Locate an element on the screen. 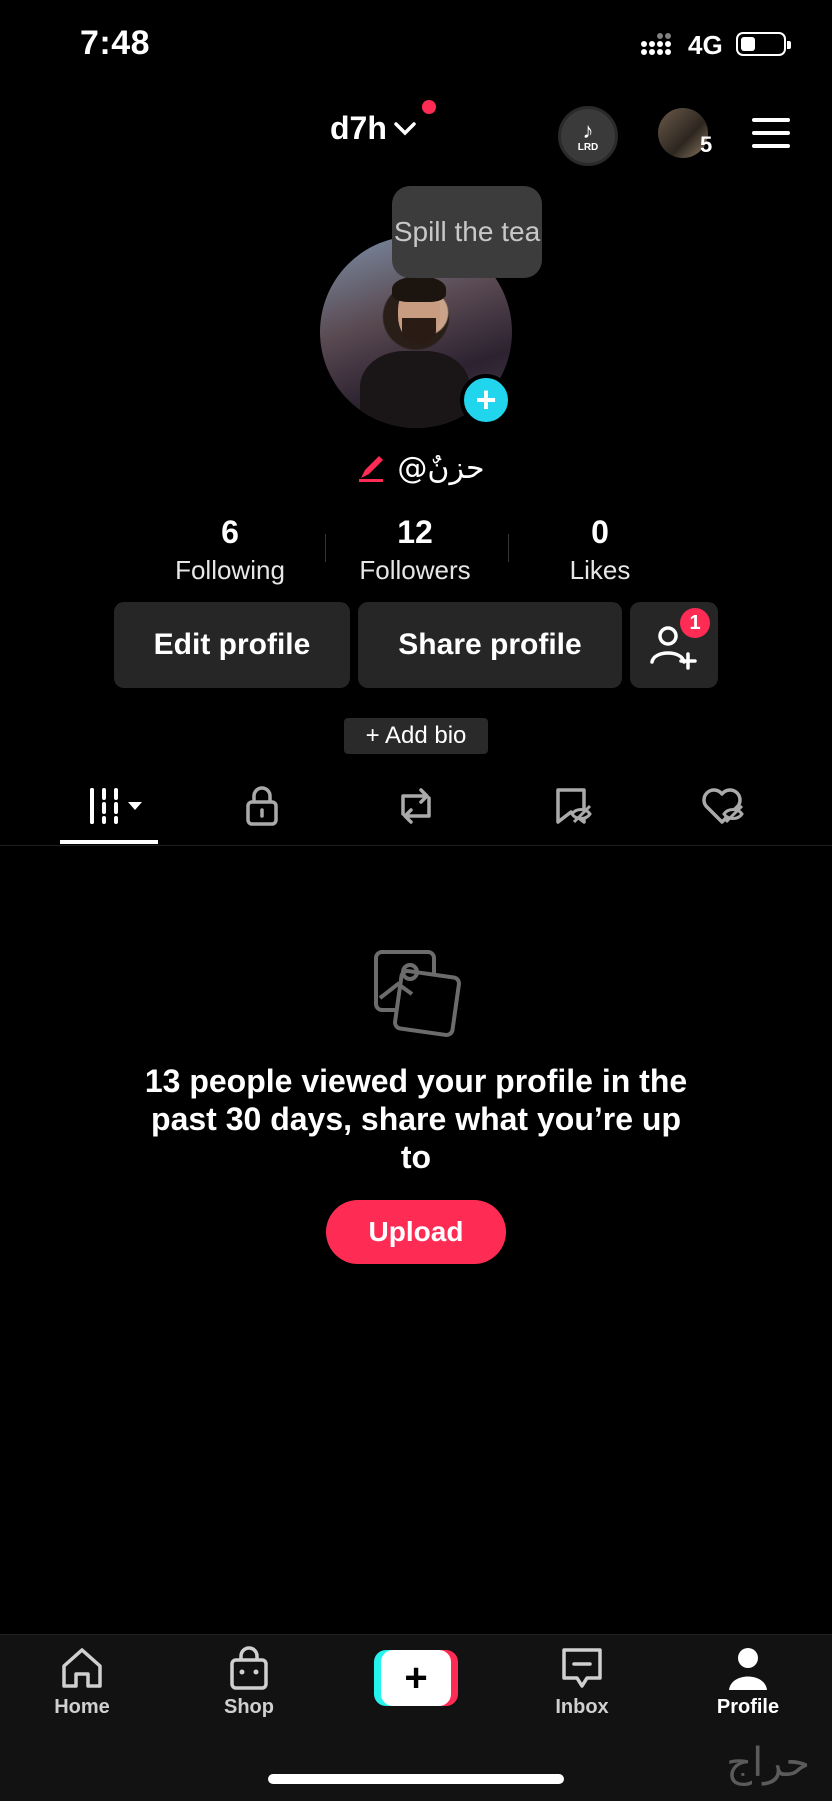 The image size is (832, 1801). tab-private is located at coordinates (262, 806).